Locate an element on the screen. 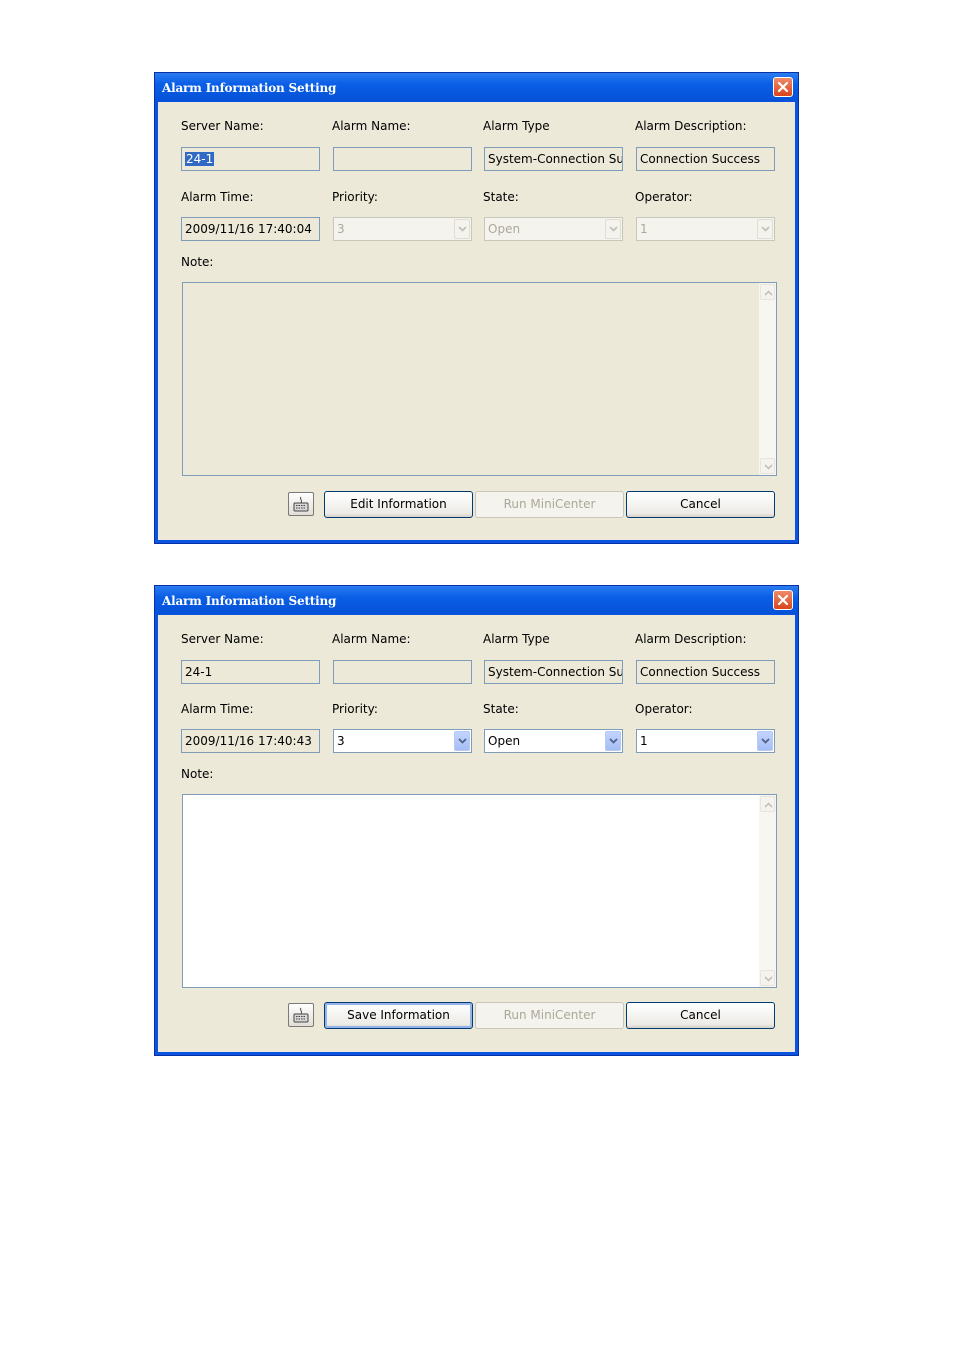  alarm-time-field: 2009/11/16 17:40:43 is located at coordinates (250, 741).